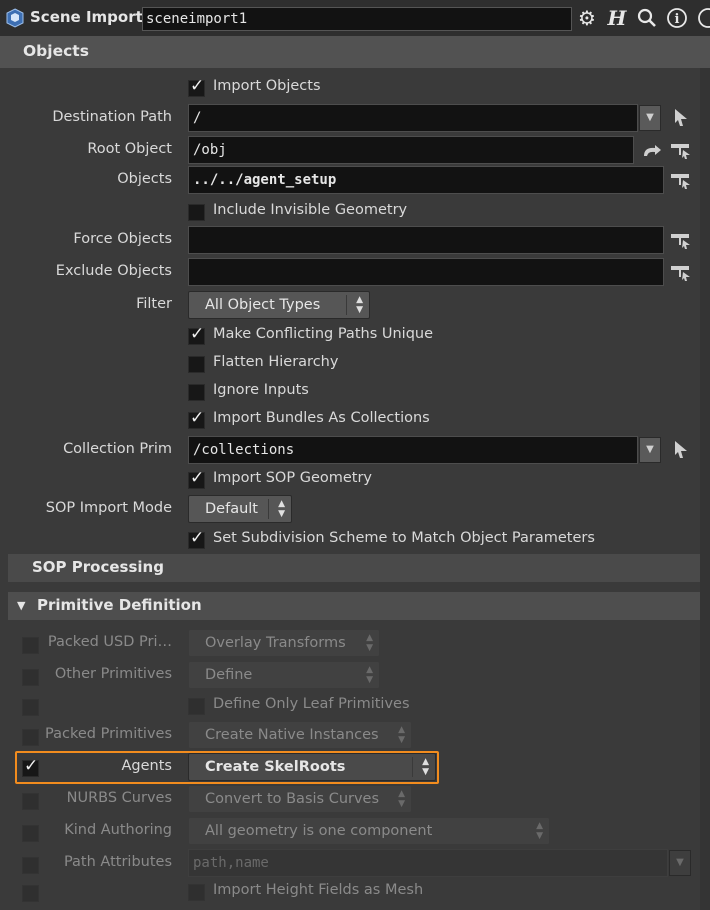 The width and height of the screenshot is (710, 910). I want to click on nurbs-toggle, so click(30, 801).